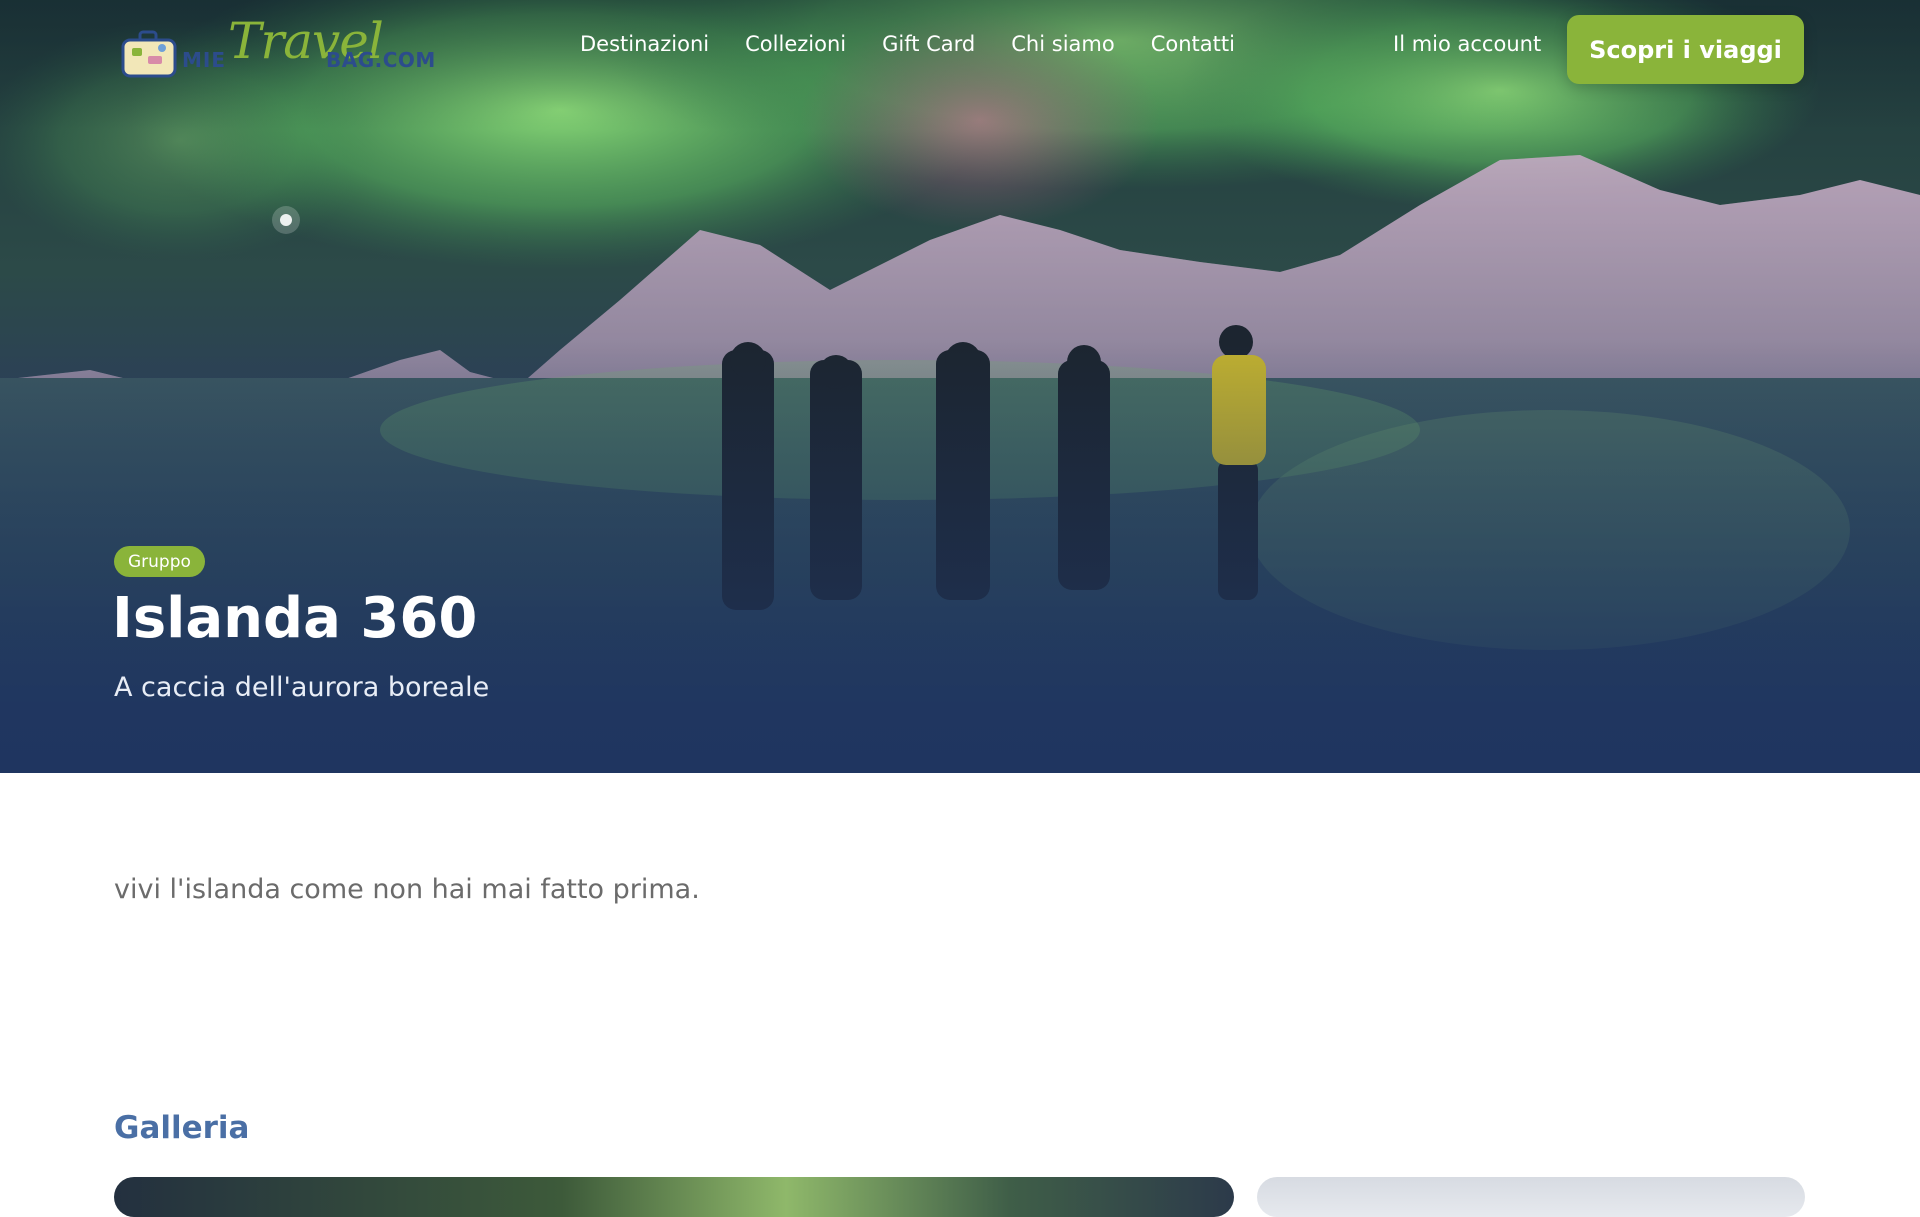  Describe the element at coordinates (1467, 44) in the screenshot. I see `account-link: Il mio account` at that location.